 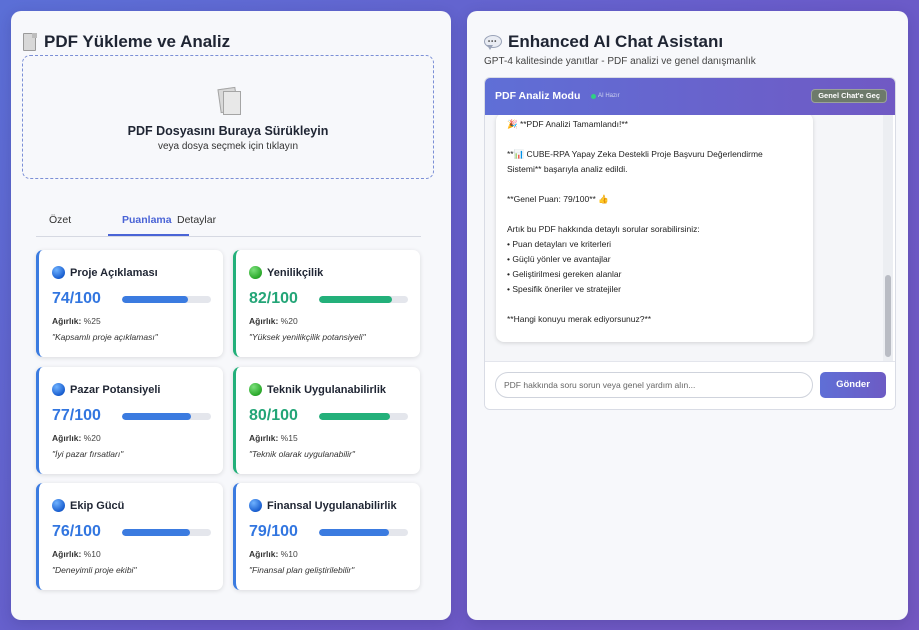 I want to click on chat-scrollbar-thumb, so click(x=888, y=316).